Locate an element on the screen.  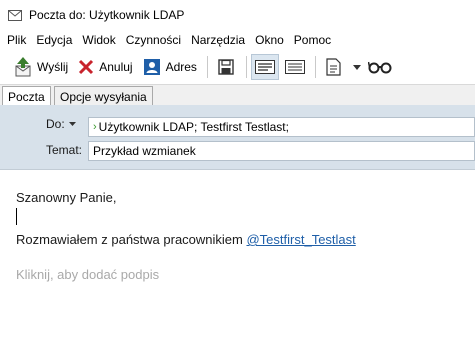
send-icon is located at coordinates (23, 67).